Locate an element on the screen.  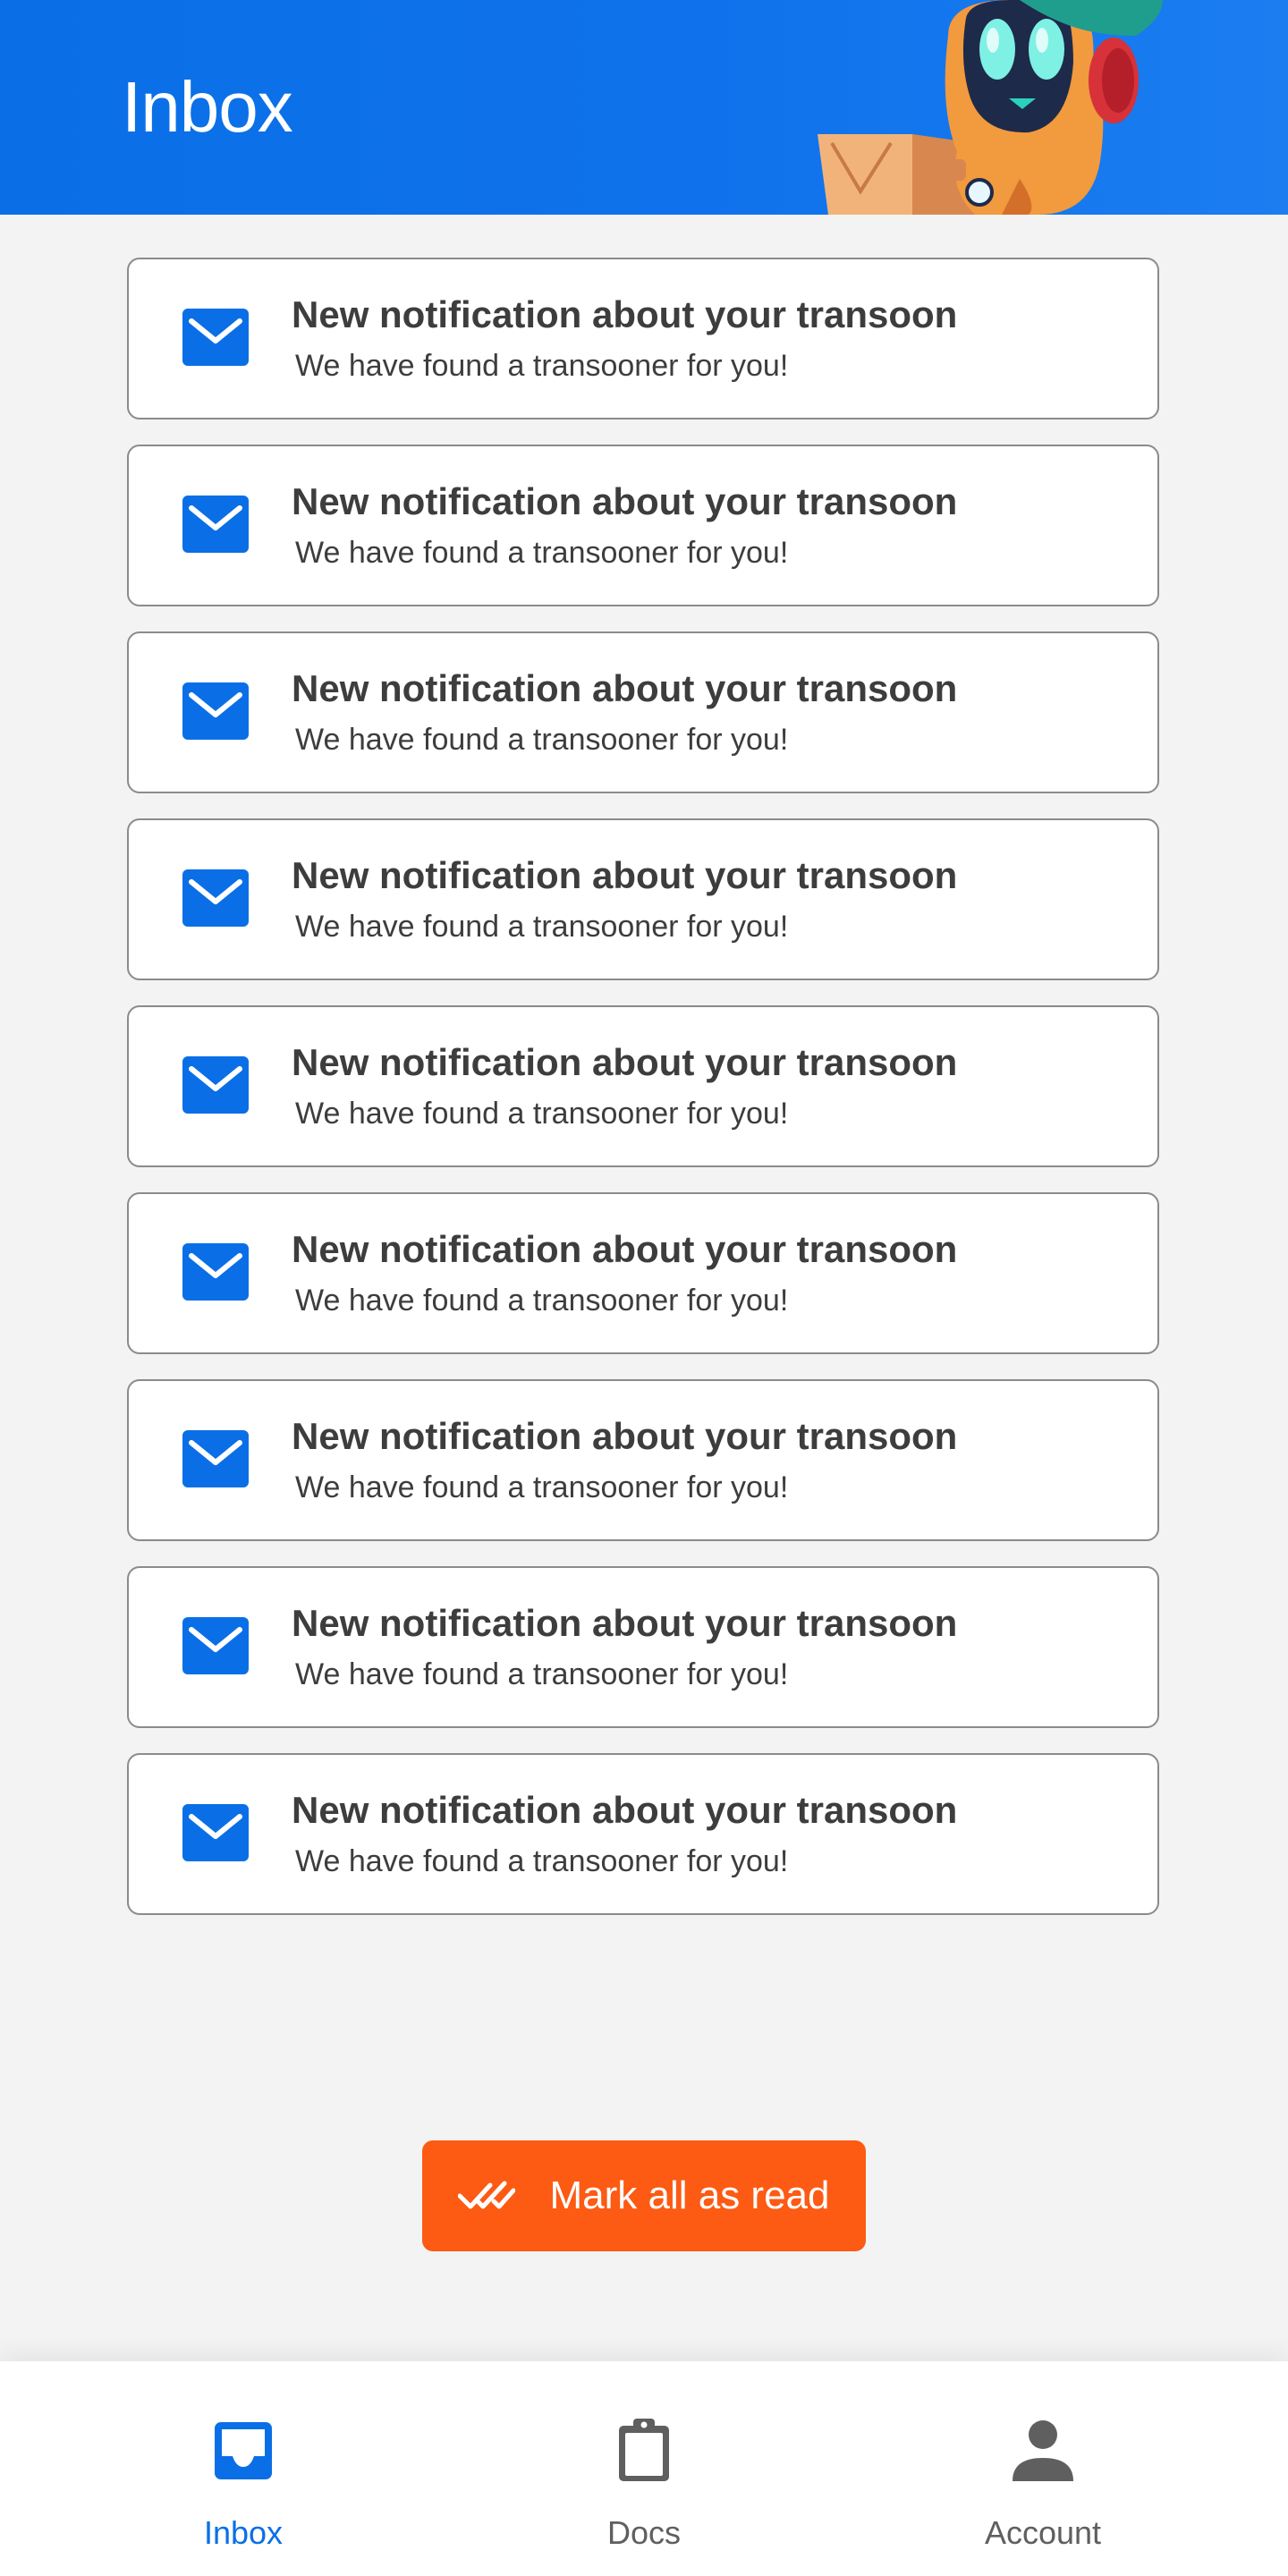
mark-all-read-button: Mark all as read is located at coordinates (644, 2195).